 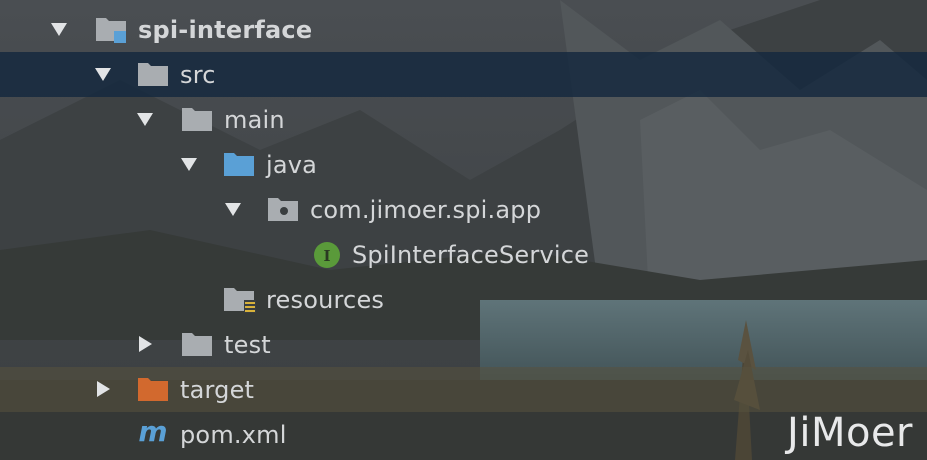 I want to click on tree-row-package: com.jimoer.spi.app, so click(x=463, y=209).